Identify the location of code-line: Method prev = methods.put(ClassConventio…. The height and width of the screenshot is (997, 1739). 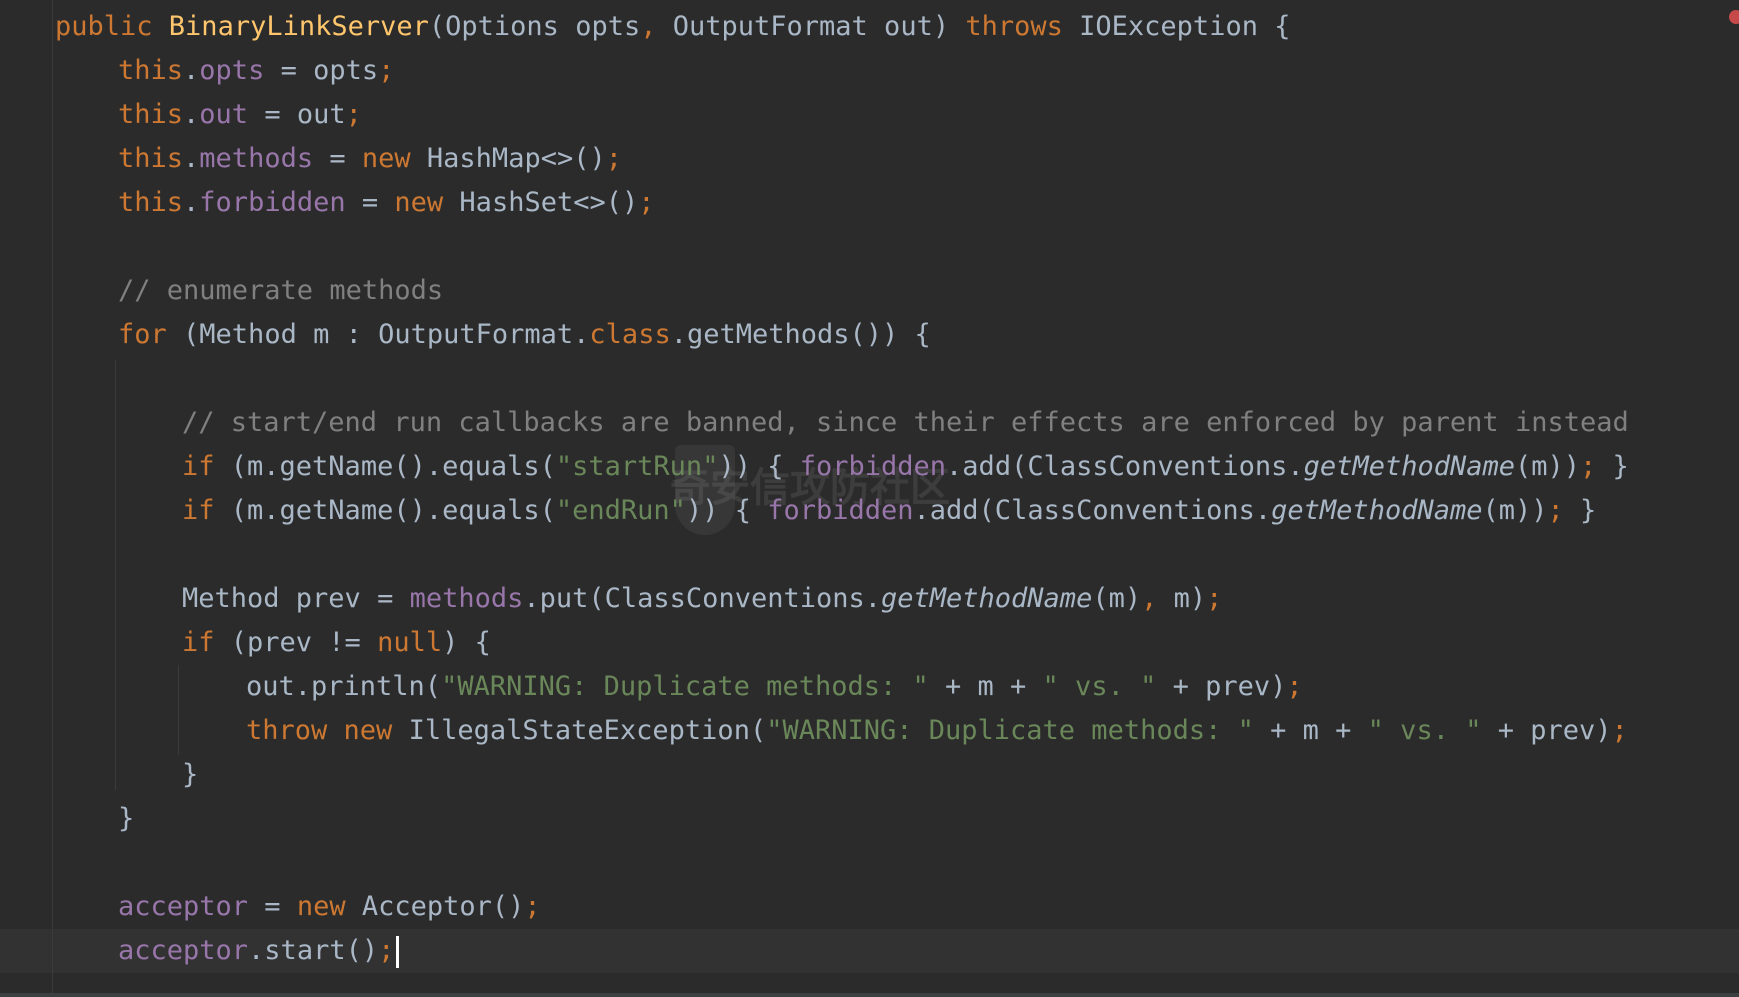
(702, 599).